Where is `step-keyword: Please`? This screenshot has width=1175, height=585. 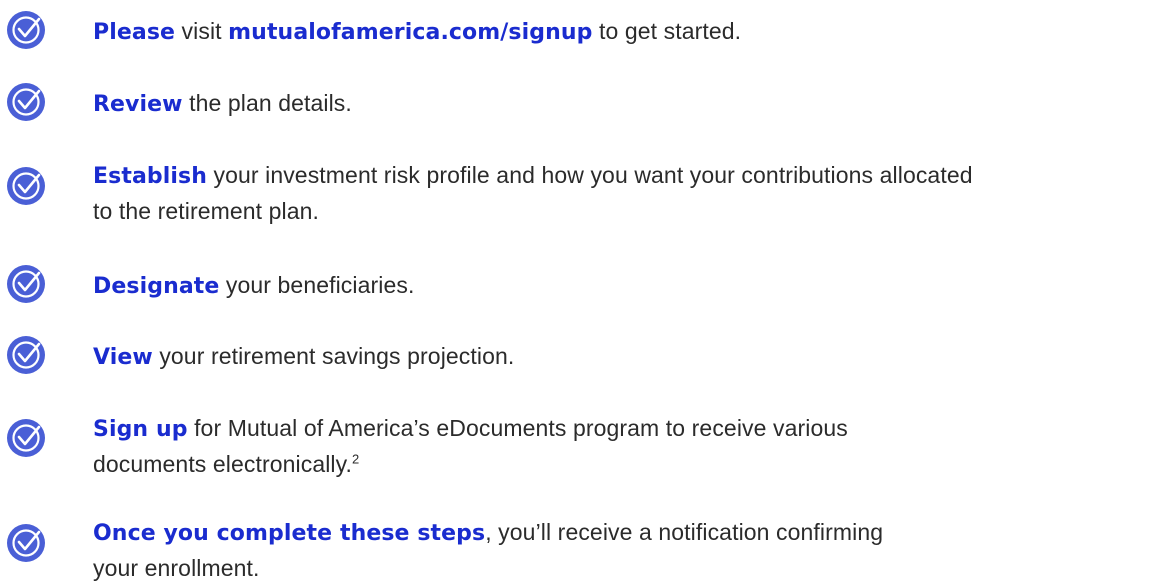 step-keyword: Please is located at coordinates (134, 32).